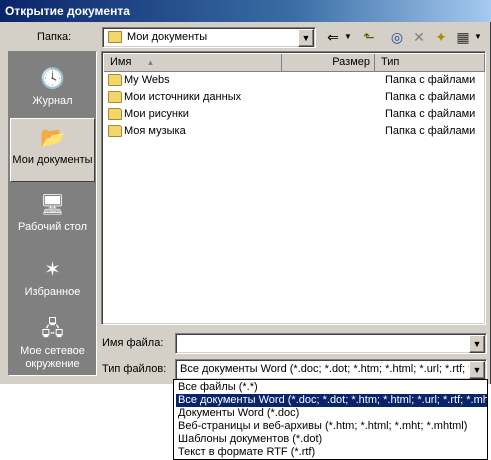  I want to click on filetype-label: Тип файлов:, so click(134, 369).